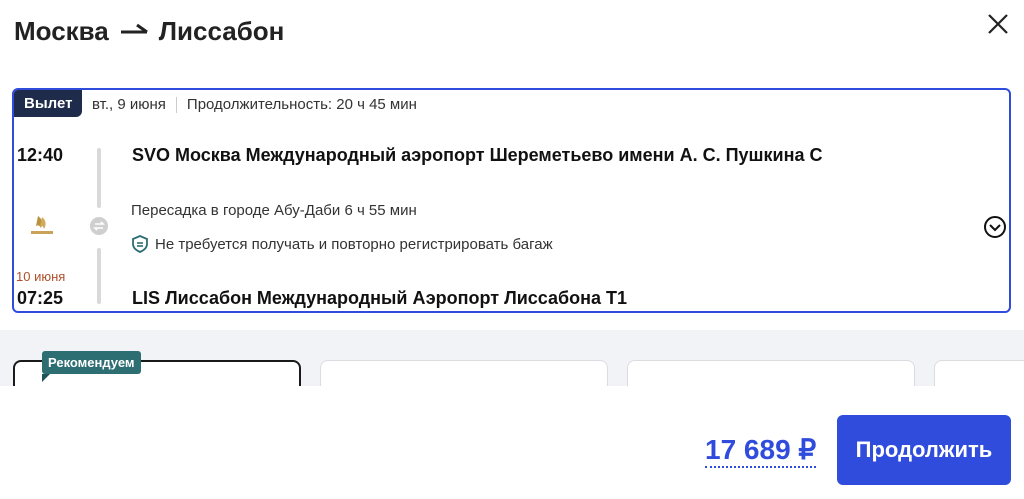 Image resolution: width=1024 pixels, height=499 pixels. I want to click on origin-city: Москва, so click(61, 31).